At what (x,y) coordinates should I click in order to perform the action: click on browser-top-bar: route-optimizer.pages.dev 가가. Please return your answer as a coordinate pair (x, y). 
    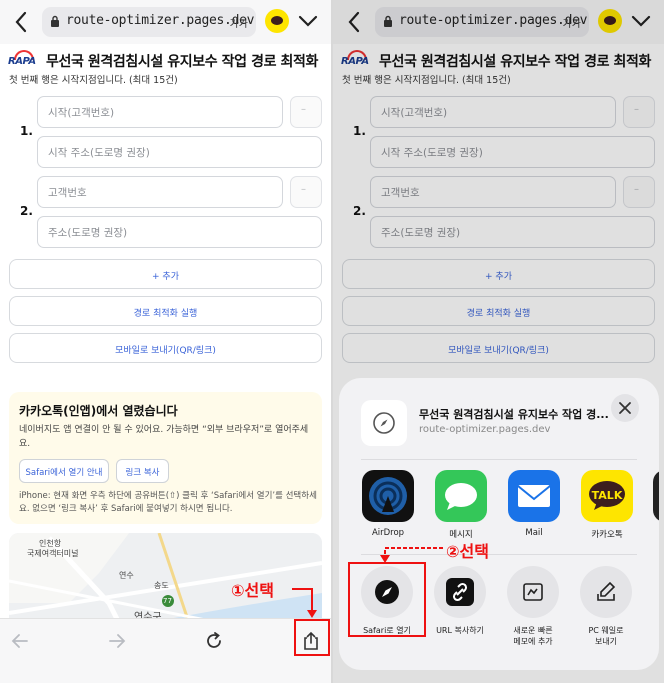
    Looking at the image, I should click on (165, 22).